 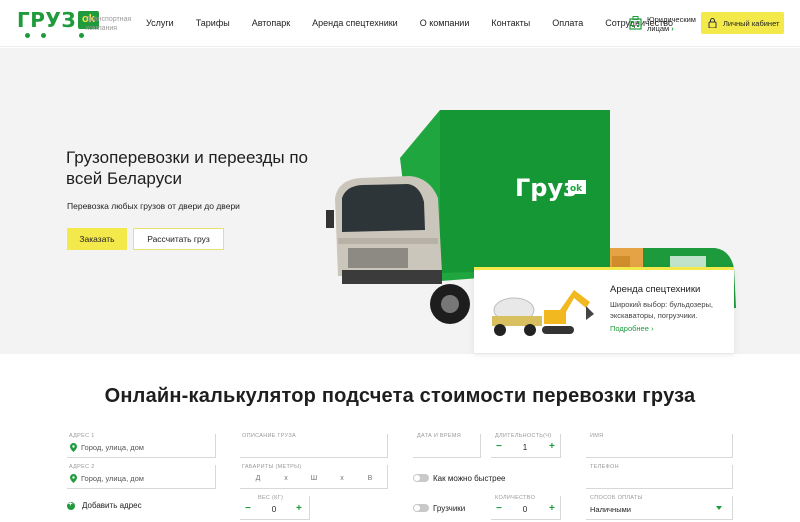 I want to click on dimensions-label: габариты (метры), so click(x=272, y=467).